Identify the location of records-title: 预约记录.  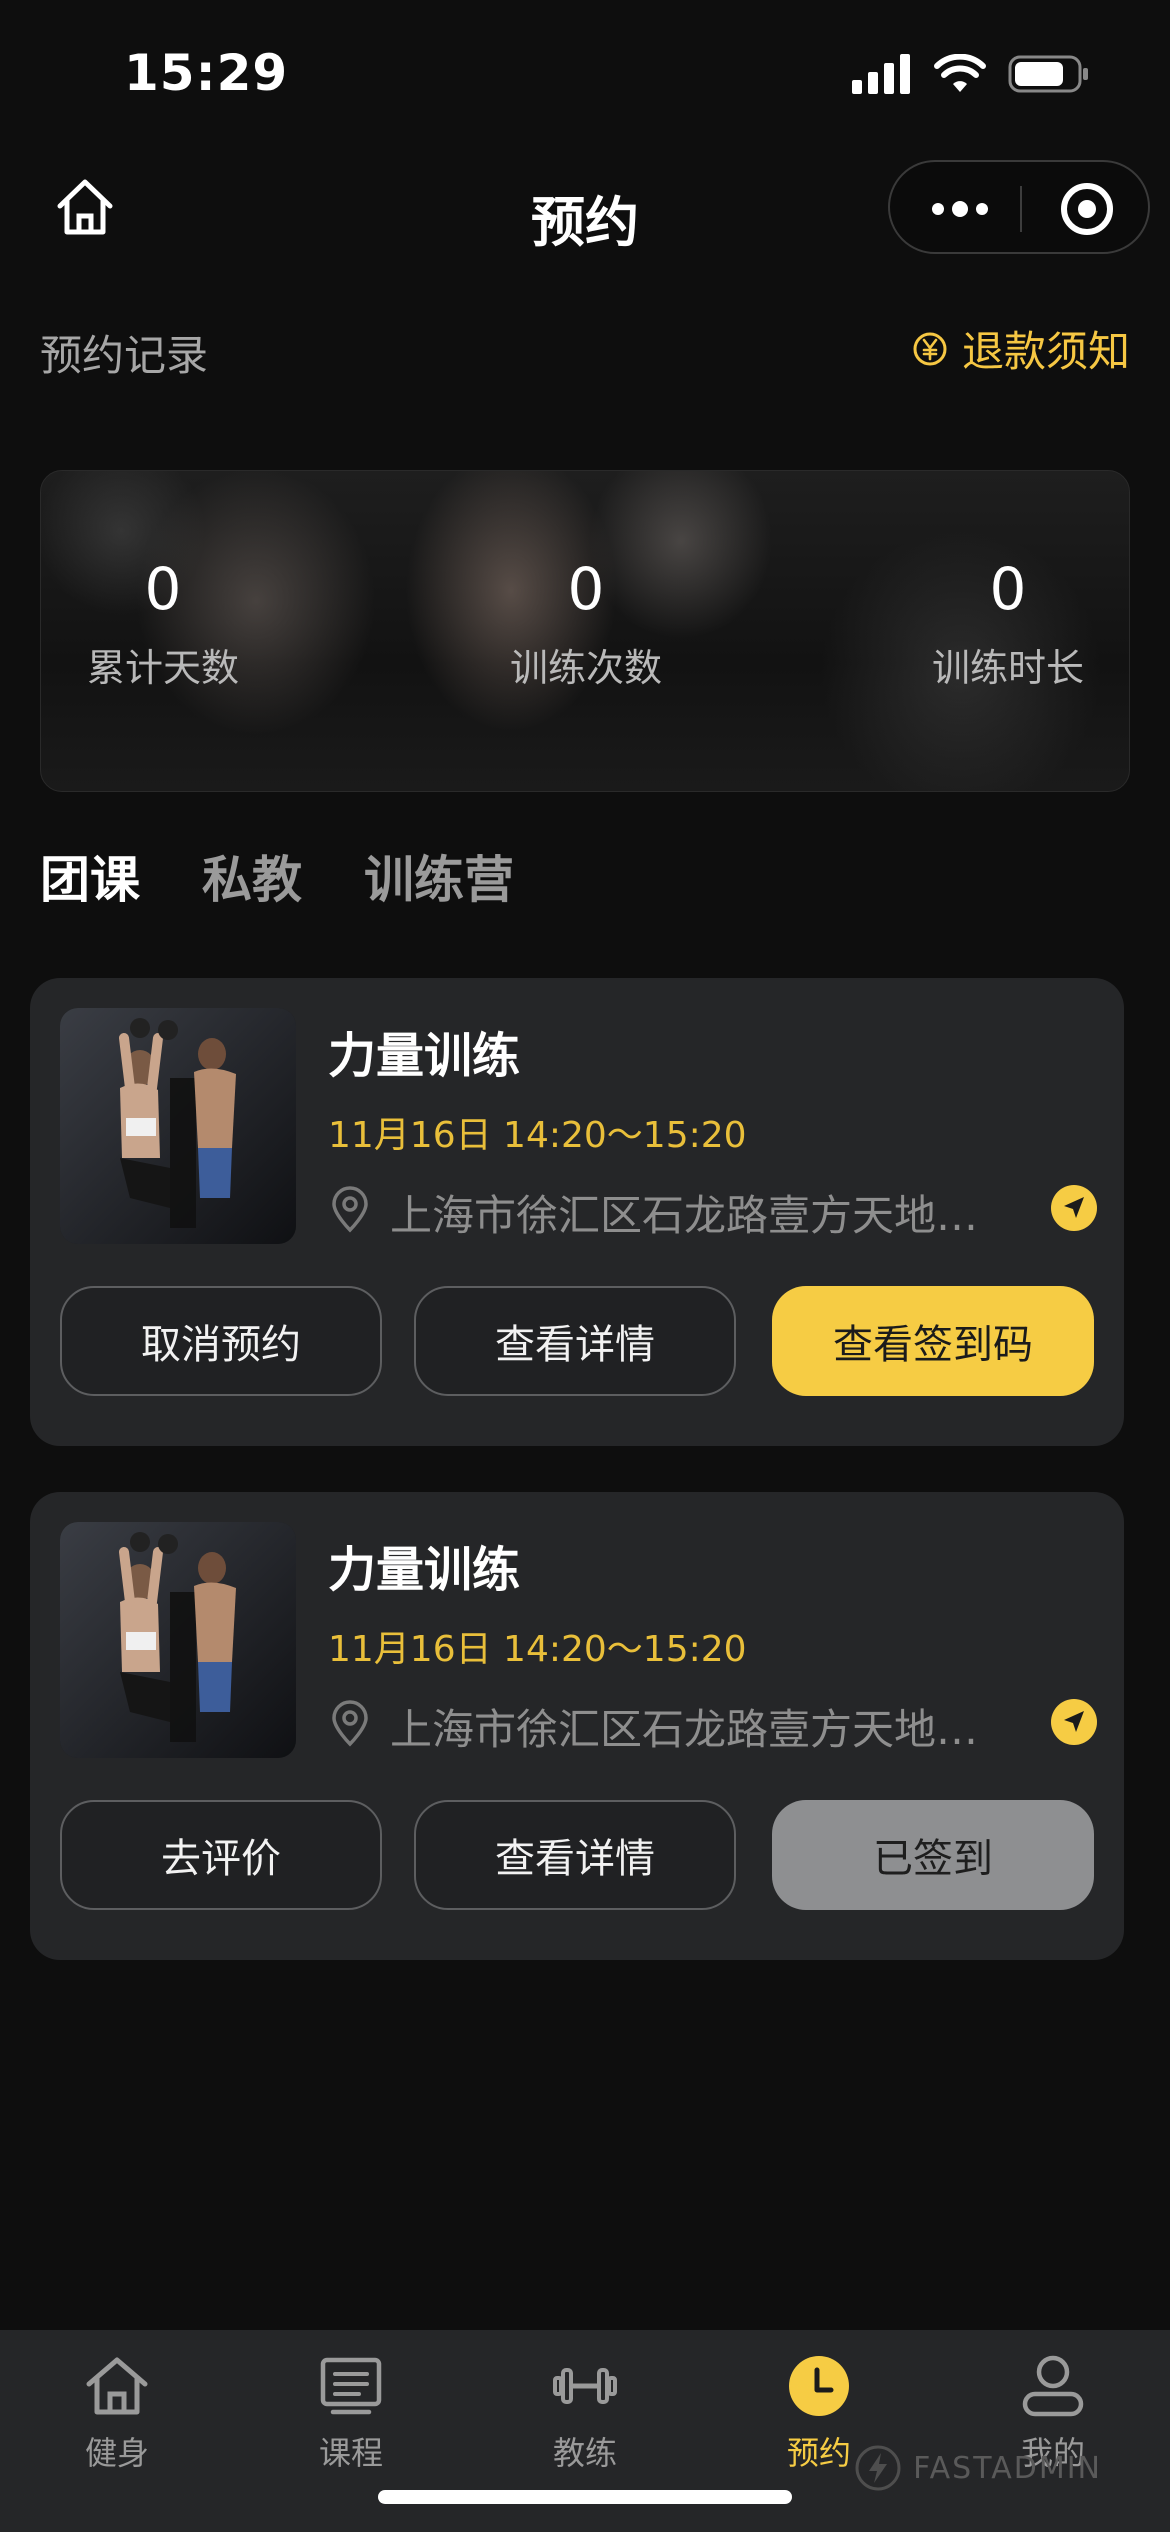
(124, 355).